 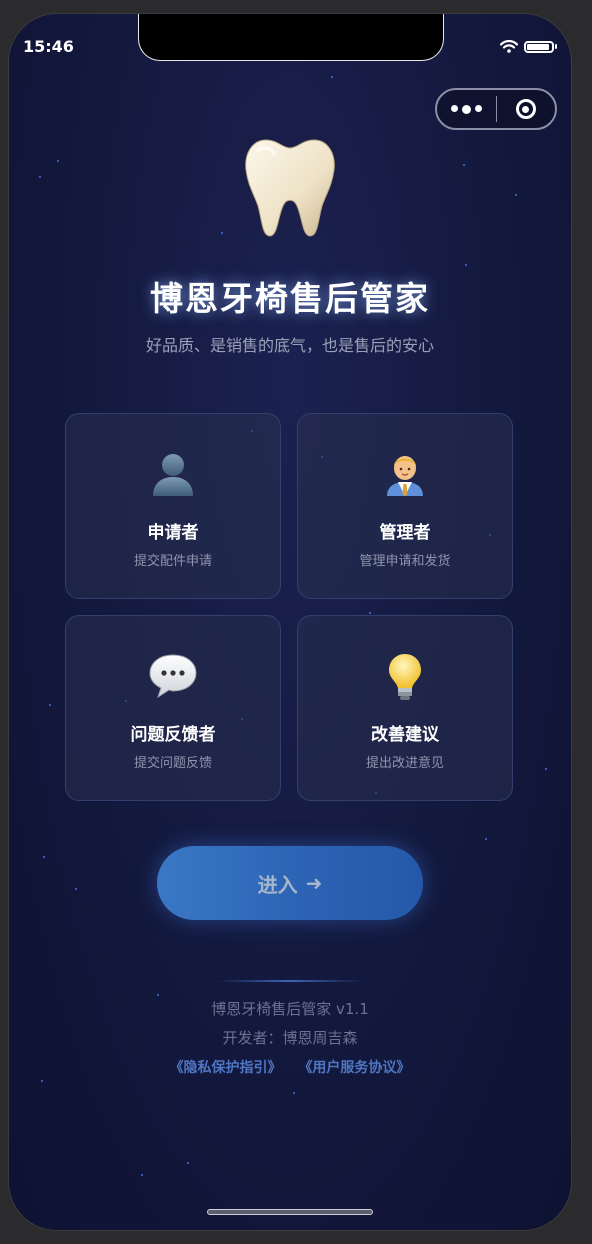 What do you see at coordinates (290, 1009) in the screenshot?
I see `version-text: 博恩牙椅售后管家 v1.1` at bounding box center [290, 1009].